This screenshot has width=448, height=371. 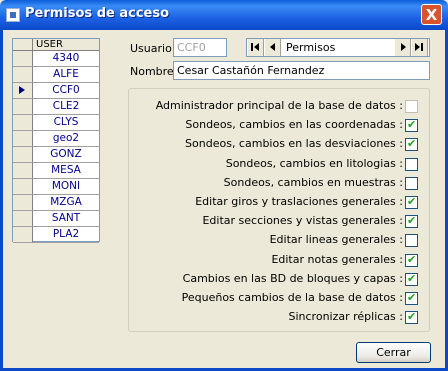 What do you see at coordinates (292, 297) in the screenshot?
I see `permission-label: Pequeños cambios de la base de datos :` at bounding box center [292, 297].